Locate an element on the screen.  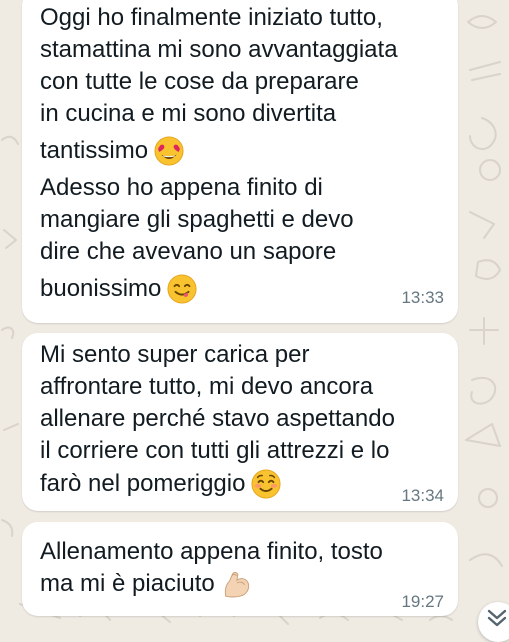
message-line: stamattina mi sono avvantaggiata is located at coordinates (219, 49).